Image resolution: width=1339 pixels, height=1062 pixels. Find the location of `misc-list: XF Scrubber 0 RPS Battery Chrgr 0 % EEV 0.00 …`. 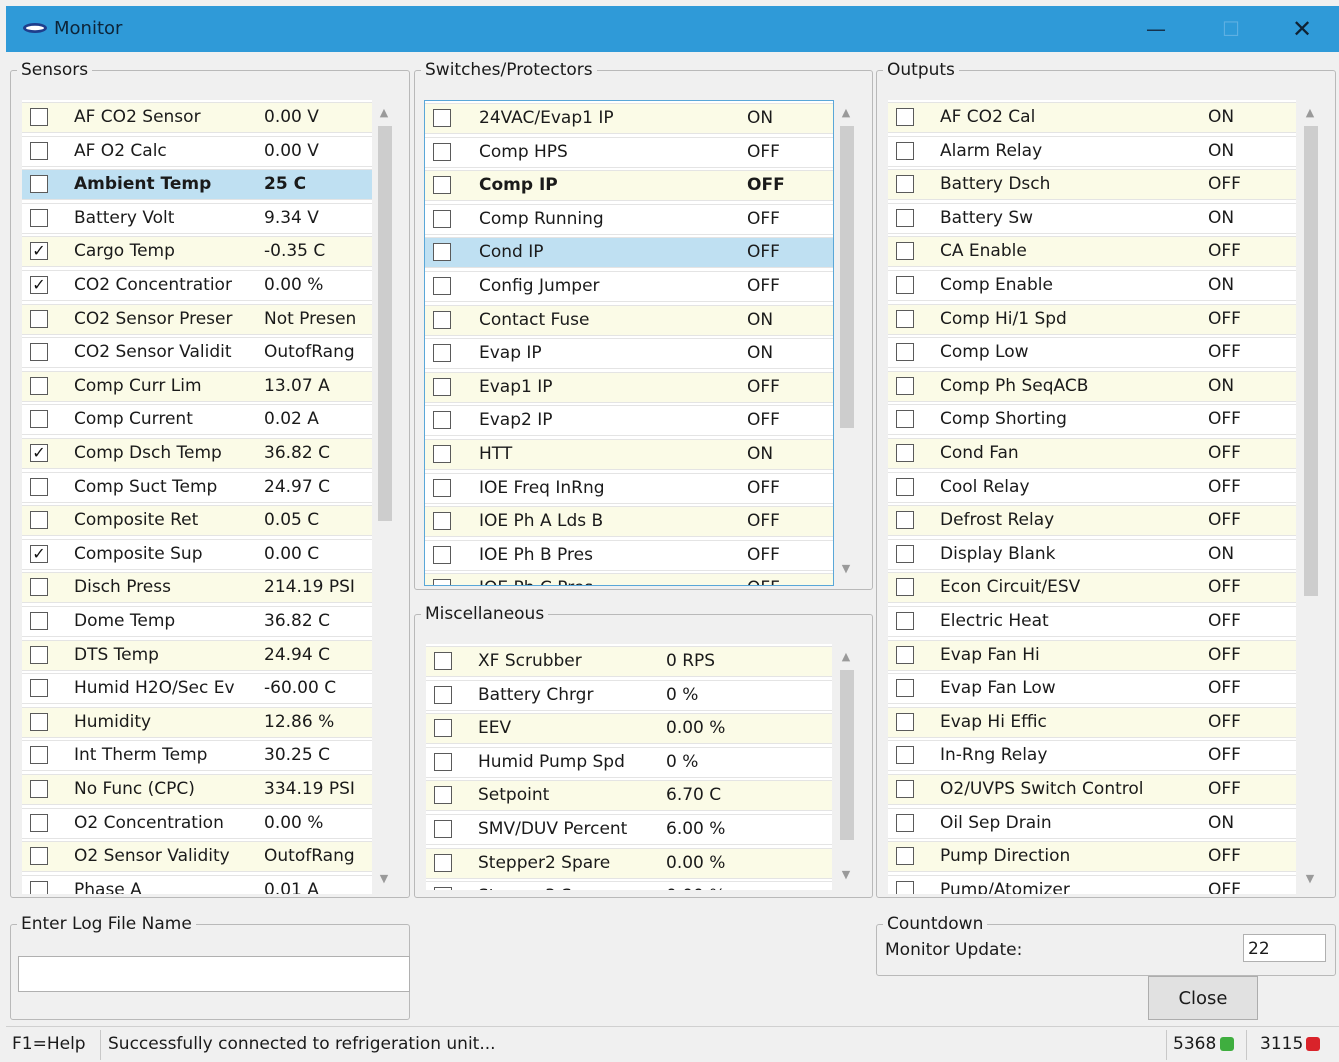

misc-list: XF Scrubber 0 RPS Battery Chrgr 0 % EEV 0.00 … is located at coordinates (629, 767).